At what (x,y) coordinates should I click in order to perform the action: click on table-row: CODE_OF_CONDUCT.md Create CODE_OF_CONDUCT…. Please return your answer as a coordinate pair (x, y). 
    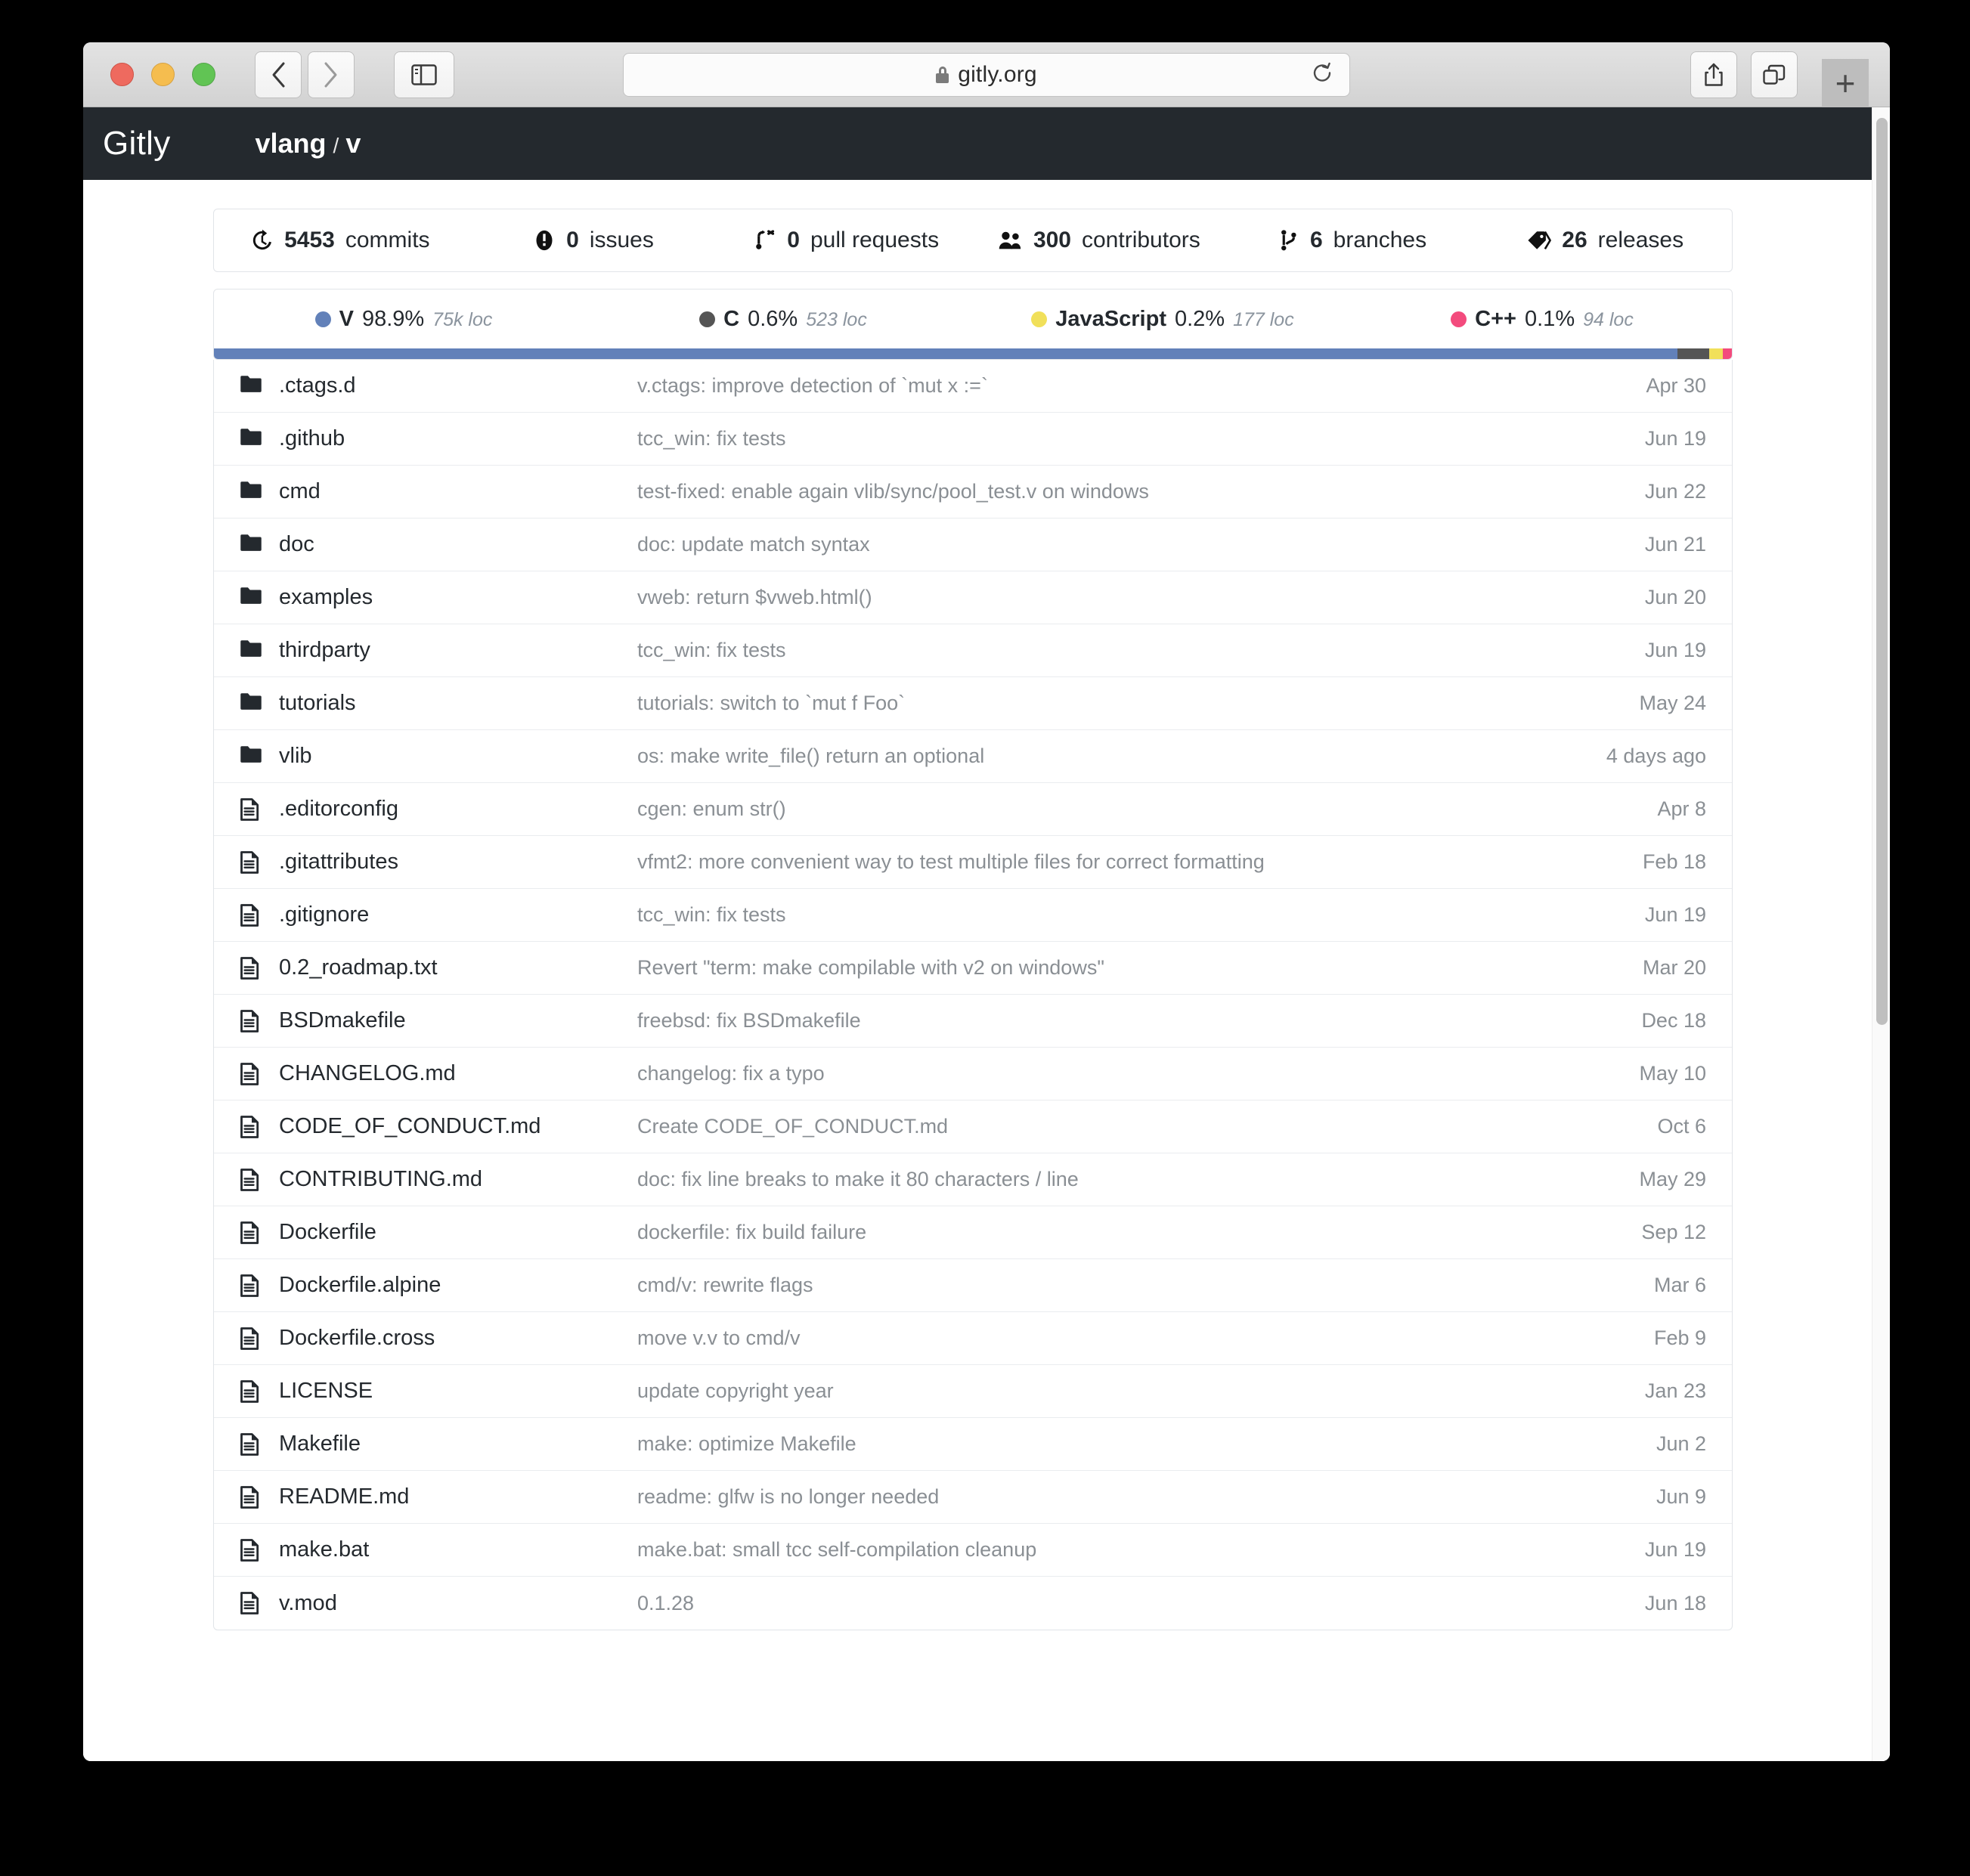
    Looking at the image, I should click on (973, 1127).